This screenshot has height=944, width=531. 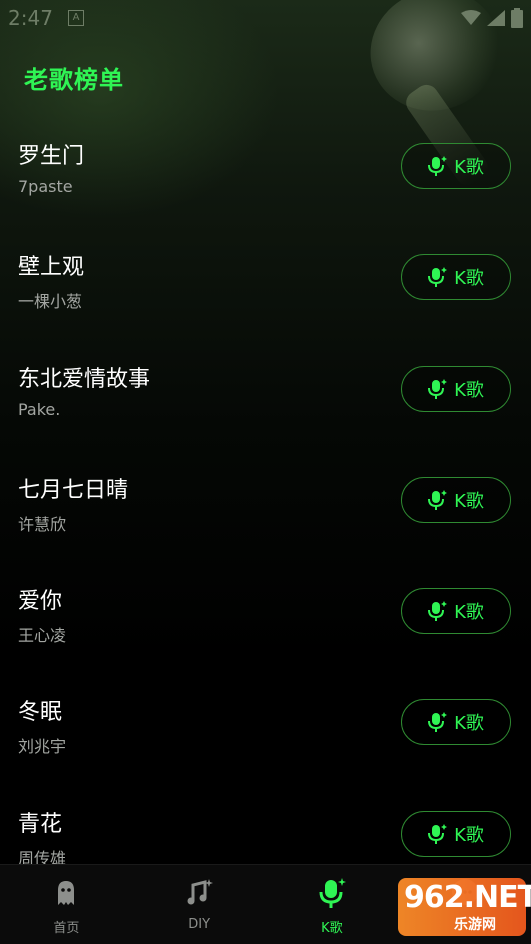 I want to click on song-artist: 王心凌, so click(x=42, y=636).